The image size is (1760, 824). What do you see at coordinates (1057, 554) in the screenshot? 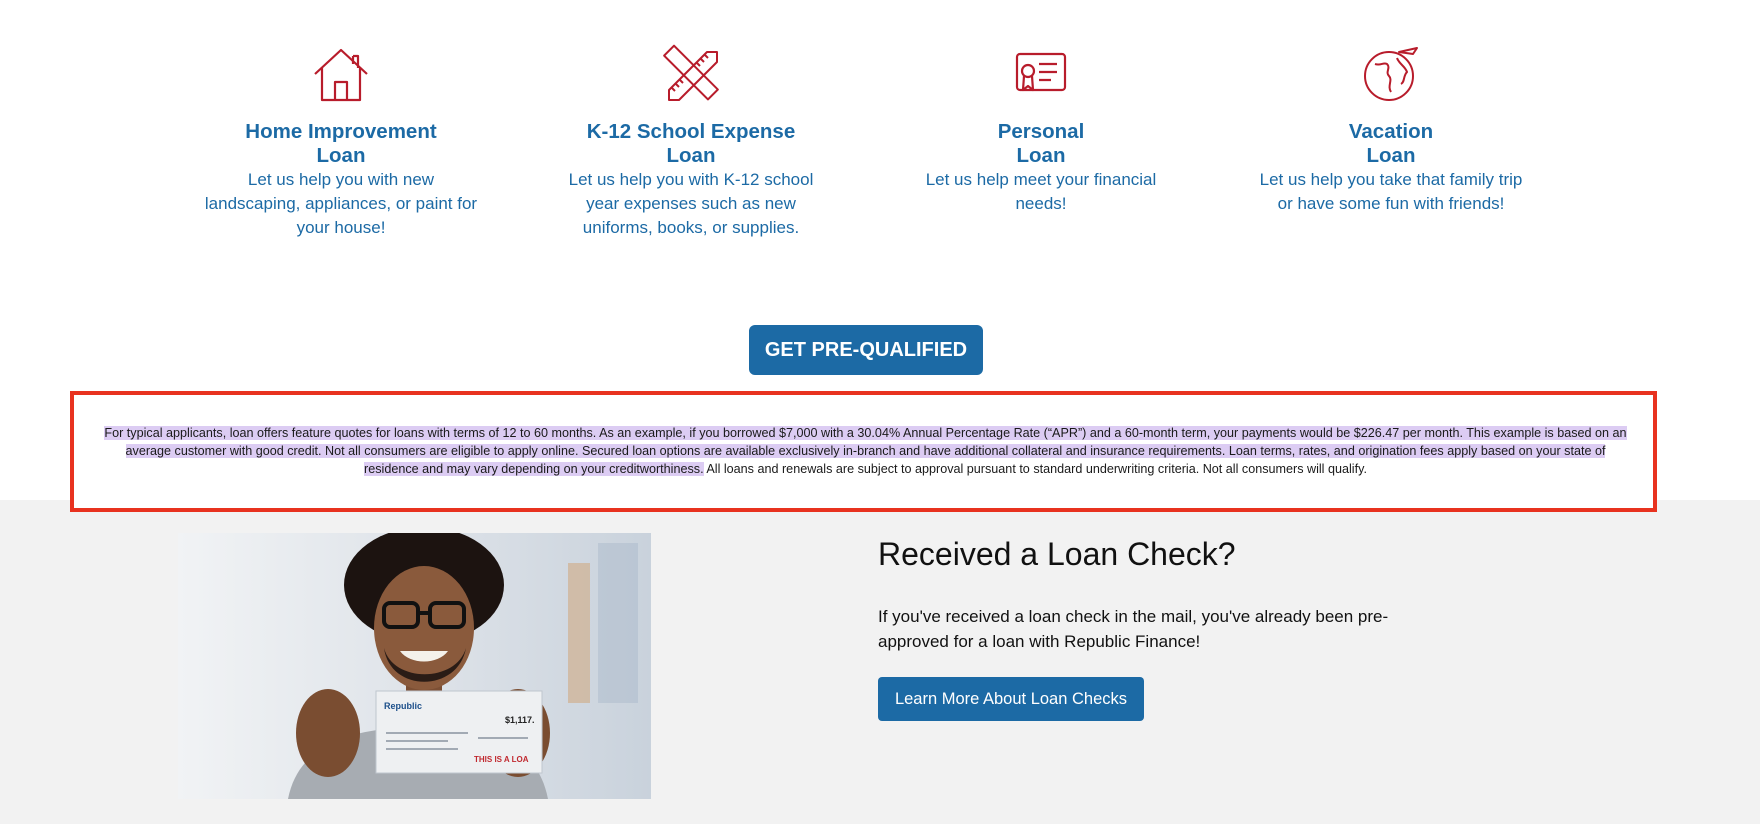
I see `loan-check-title: Received a Loan Check?` at bounding box center [1057, 554].